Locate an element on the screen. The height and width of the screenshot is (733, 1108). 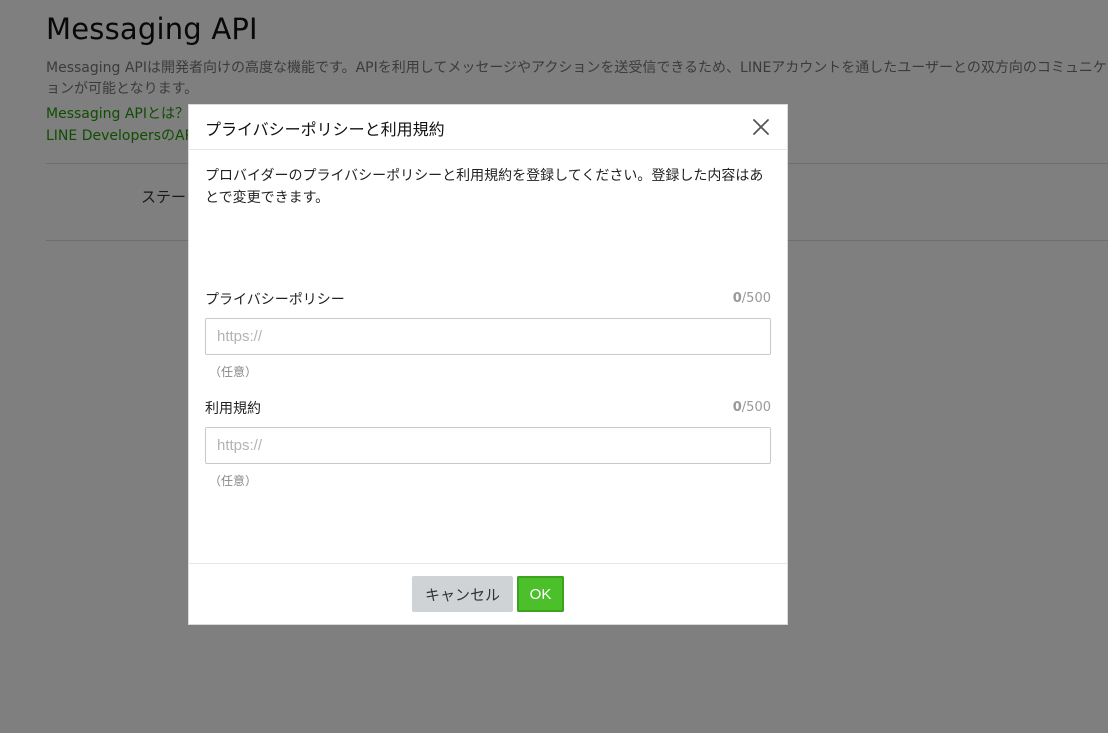
terms-char-max: /500 is located at coordinates (756, 407).